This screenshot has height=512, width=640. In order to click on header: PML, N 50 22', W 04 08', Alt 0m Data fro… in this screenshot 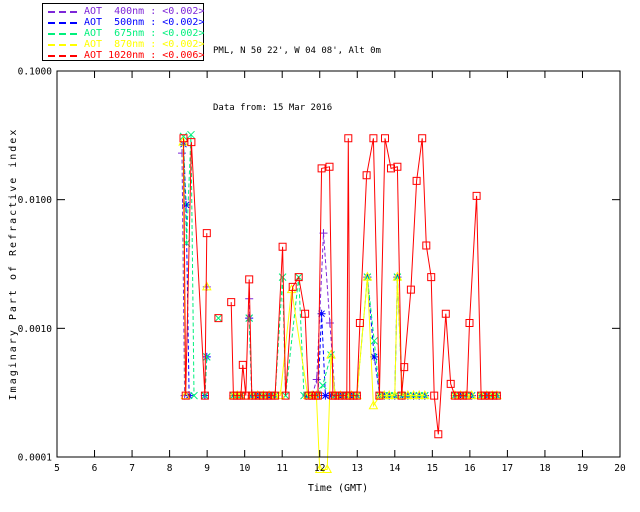, I will do `click(297, 80)`.